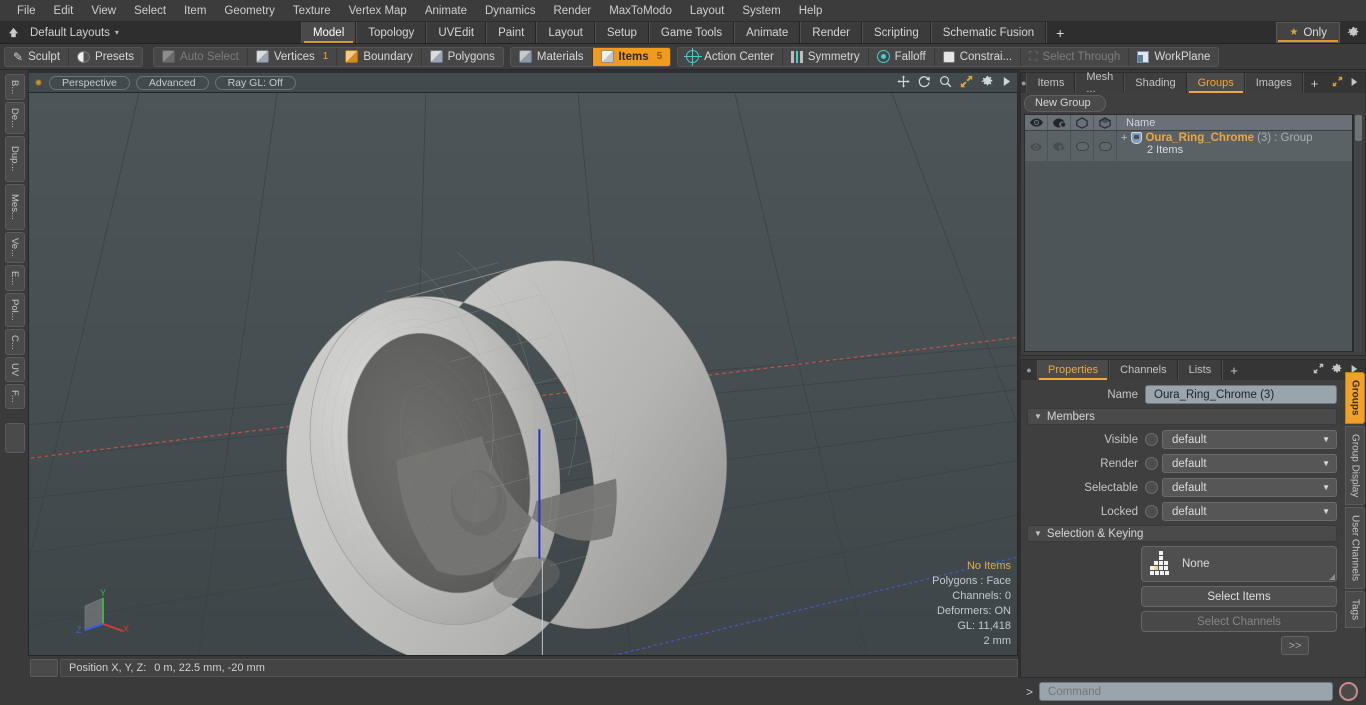 This screenshot has height=705, width=1366. I want to click on menu-item-render: Render, so click(572, 11).